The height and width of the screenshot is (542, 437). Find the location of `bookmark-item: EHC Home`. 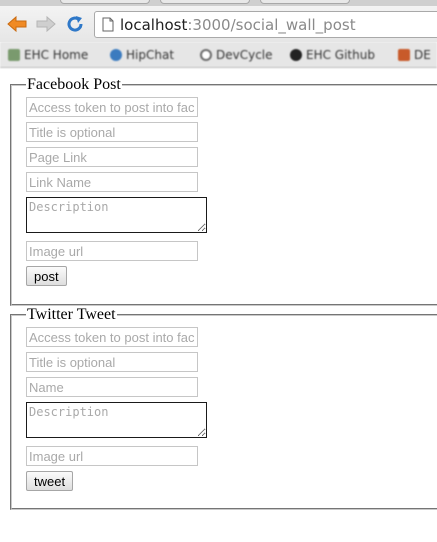

bookmark-item: EHC Home is located at coordinates (48, 55).